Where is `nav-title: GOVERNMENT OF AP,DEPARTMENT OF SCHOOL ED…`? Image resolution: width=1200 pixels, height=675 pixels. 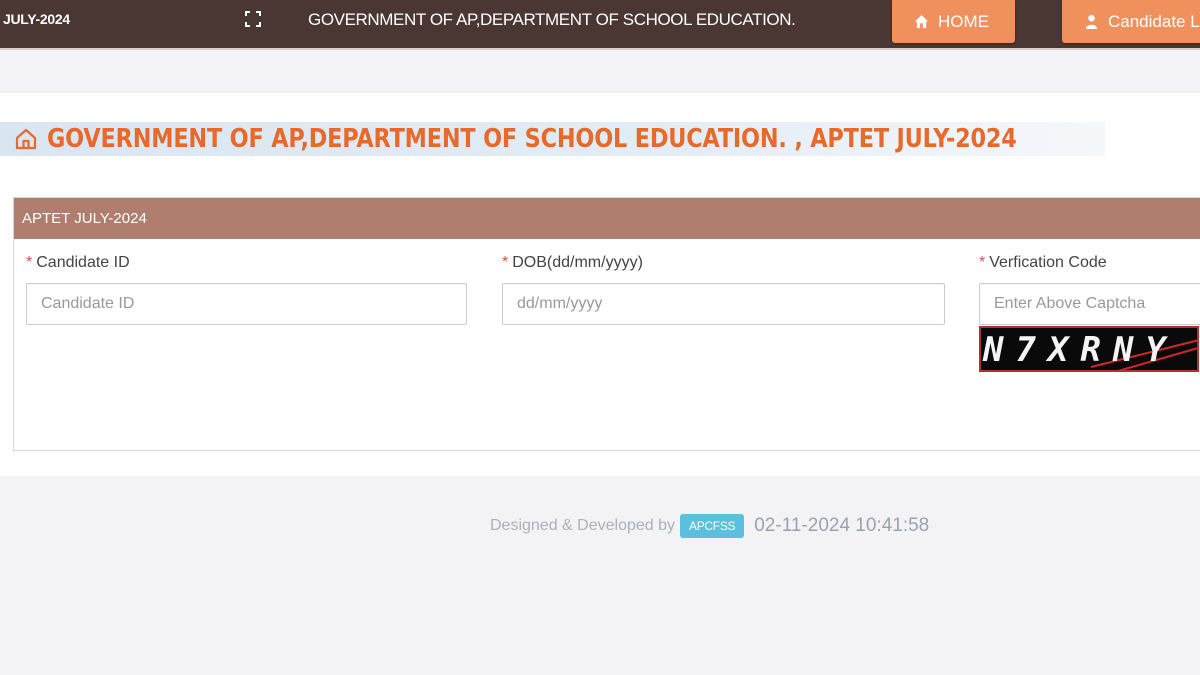
nav-title: GOVERNMENT OF AP,DEPARTMENT OF SCHOOL ED… is located at coordinates (552, 19).